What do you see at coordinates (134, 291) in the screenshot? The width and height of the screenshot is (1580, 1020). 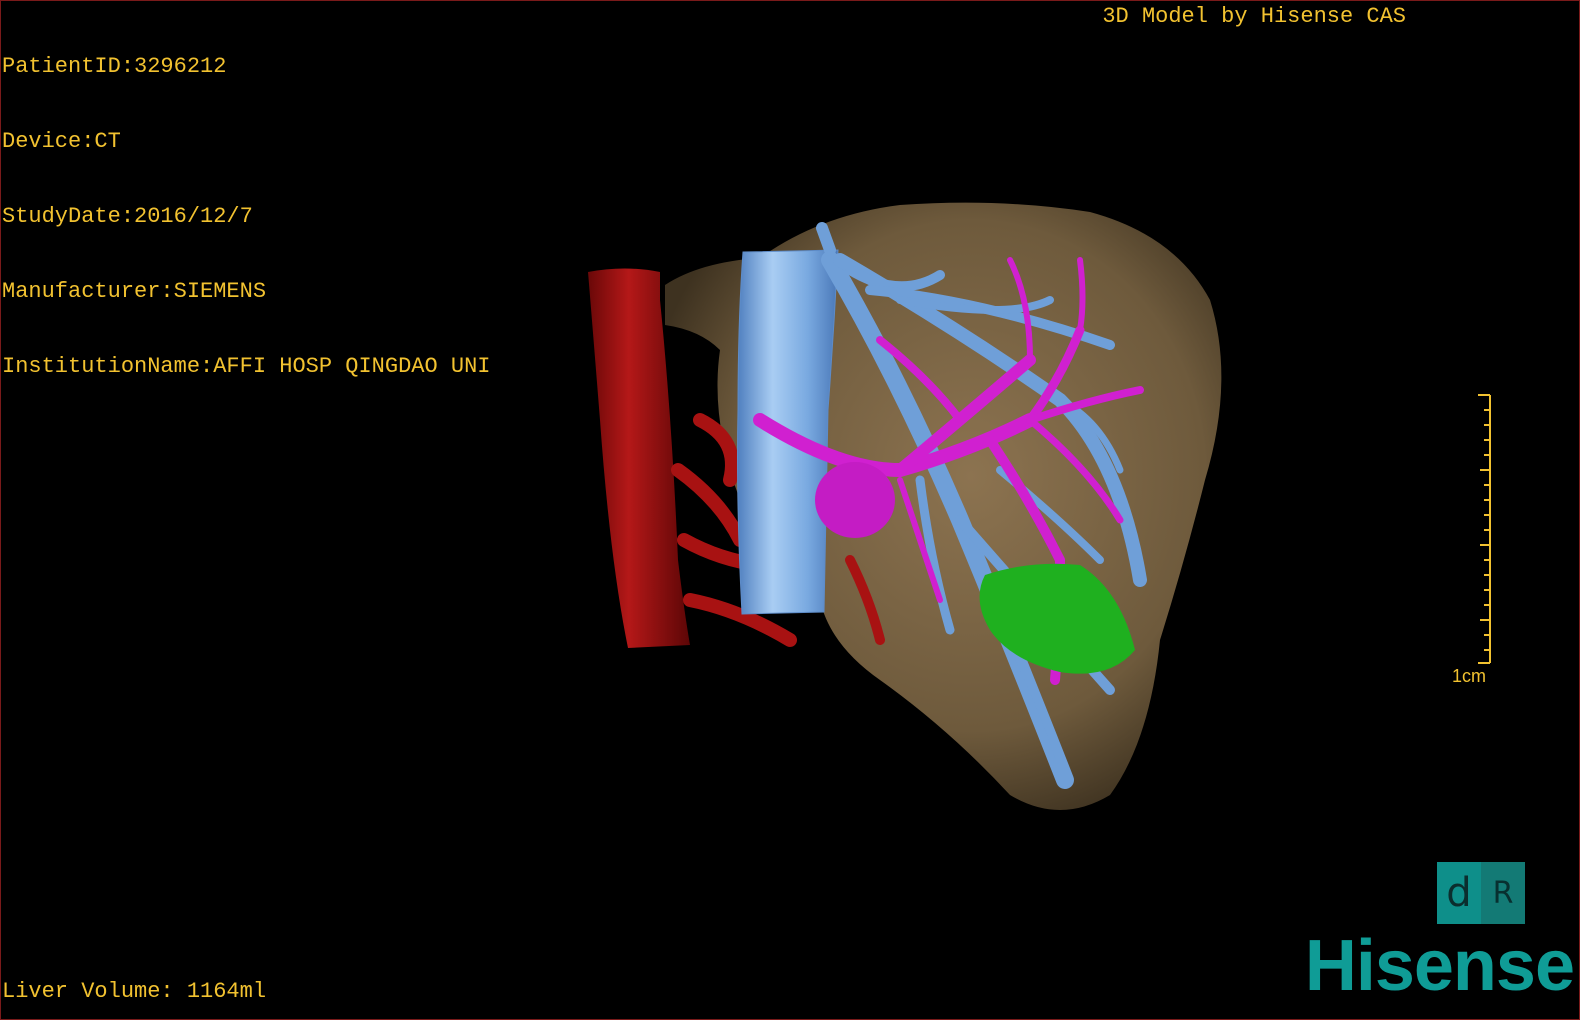 I see `manufacturer-text: Manufacturer:SIEMENS` at bounding box center [134, 291].